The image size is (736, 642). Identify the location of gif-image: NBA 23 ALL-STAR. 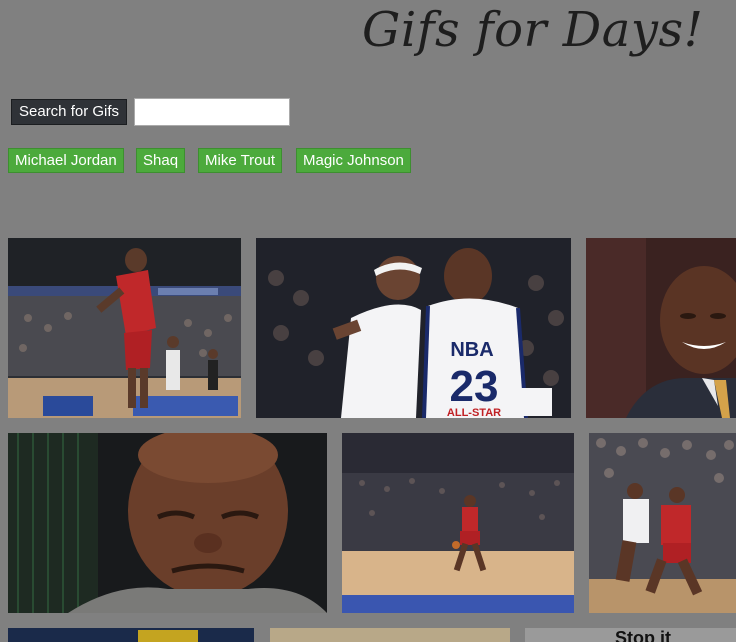
(413, 328).